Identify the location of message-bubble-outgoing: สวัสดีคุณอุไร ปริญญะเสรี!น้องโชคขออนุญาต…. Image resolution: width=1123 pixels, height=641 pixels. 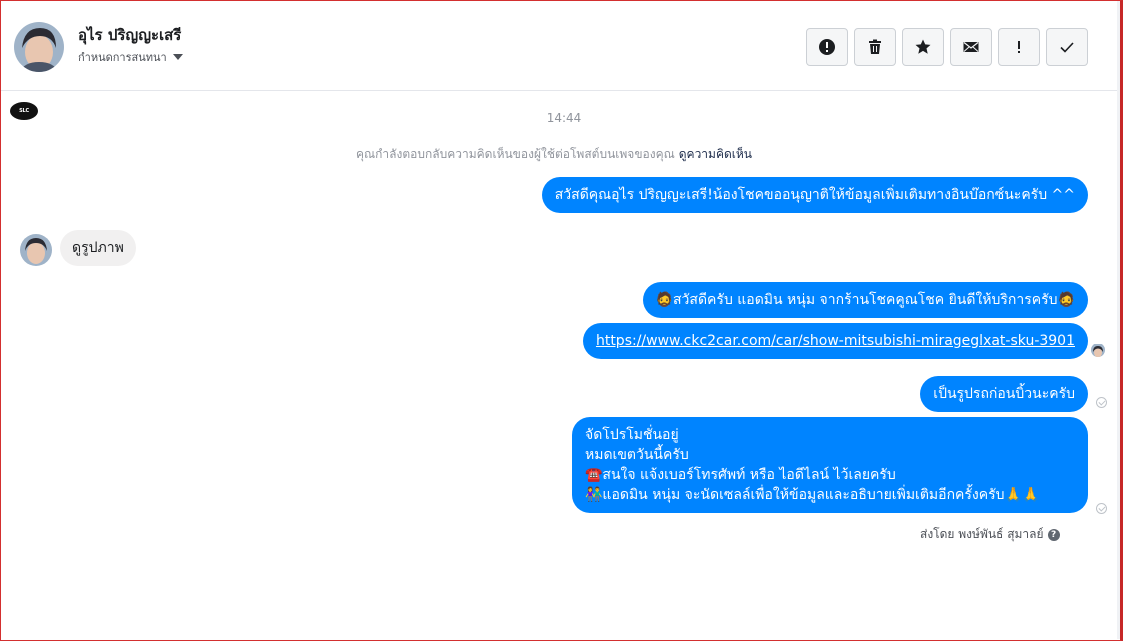
(814, 195).